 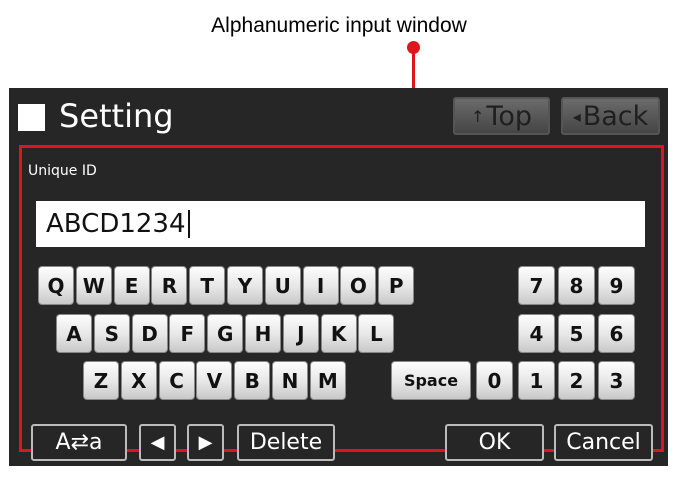 What do you see at coordinates (56, 285) in the screenshot?
I see `key-q: Q` at bounding box center [56, 285].